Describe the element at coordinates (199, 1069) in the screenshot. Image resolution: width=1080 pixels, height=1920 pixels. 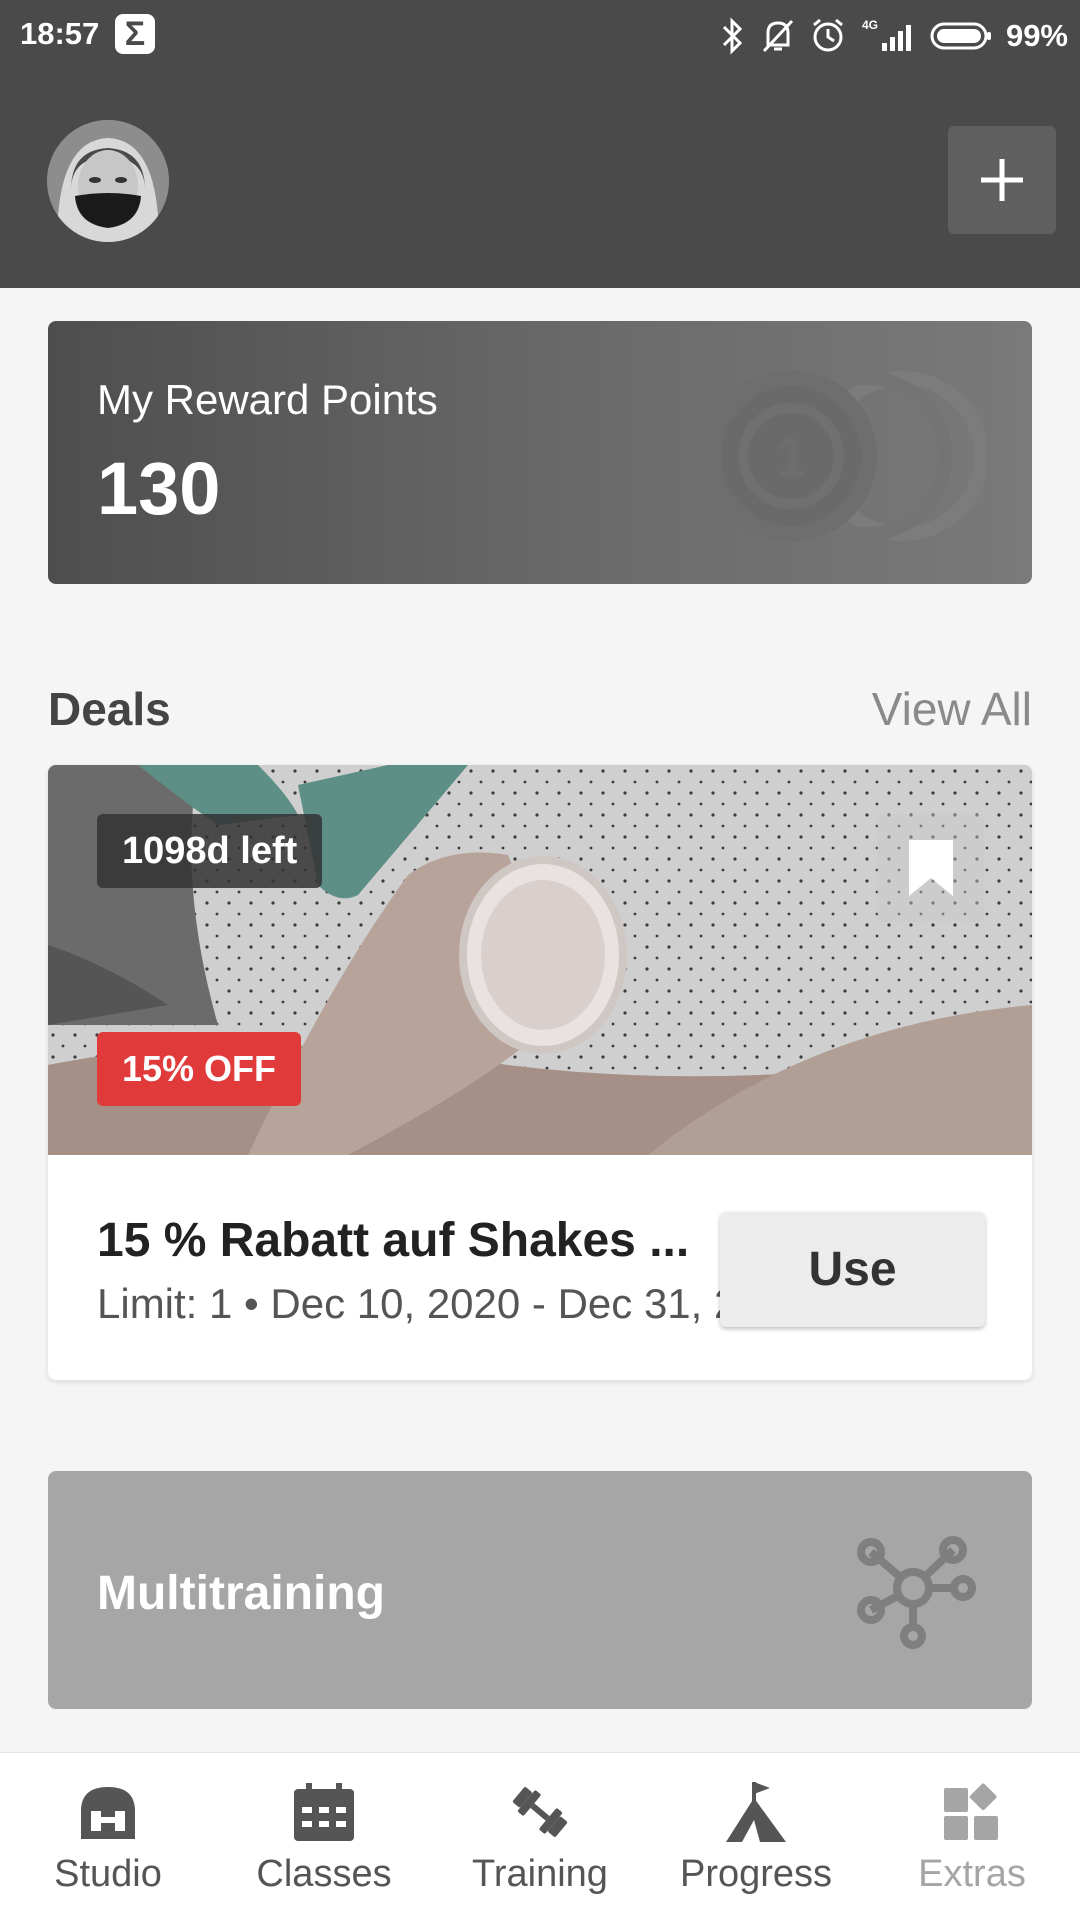
I see `discount-badge: 15% OFF` at that location.